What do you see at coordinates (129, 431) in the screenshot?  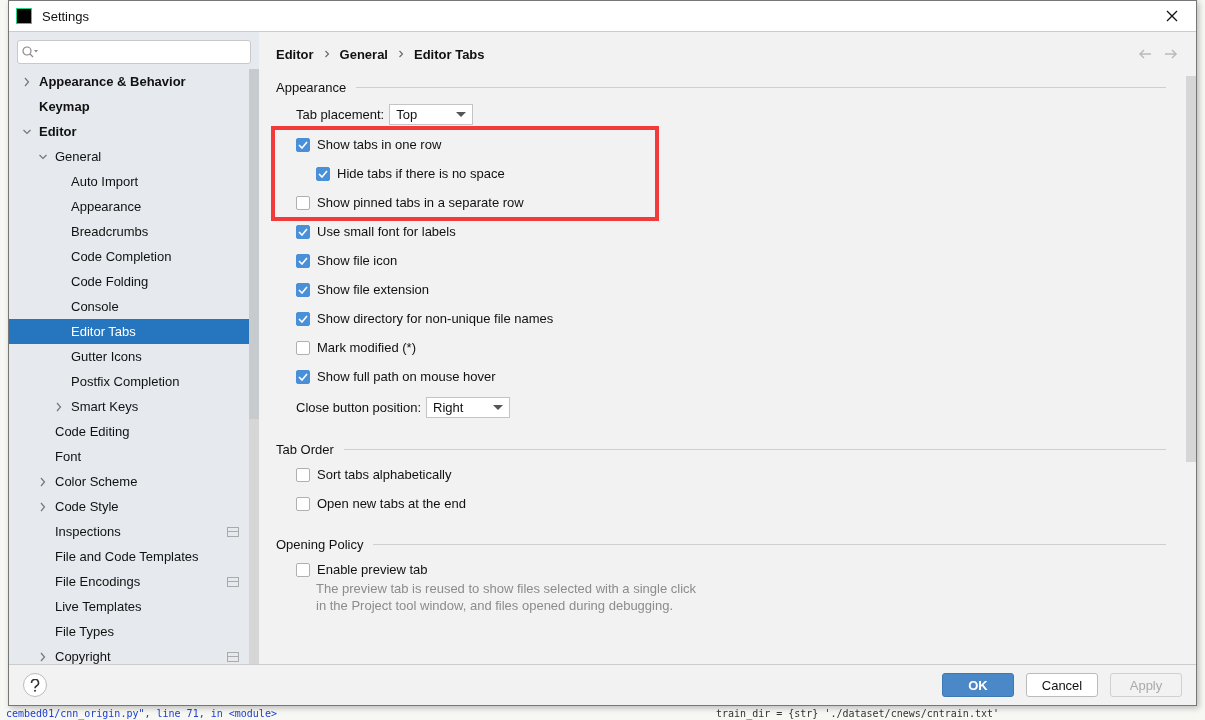 I see `tree-item: Code Editing` at bounding box center [129, 431].